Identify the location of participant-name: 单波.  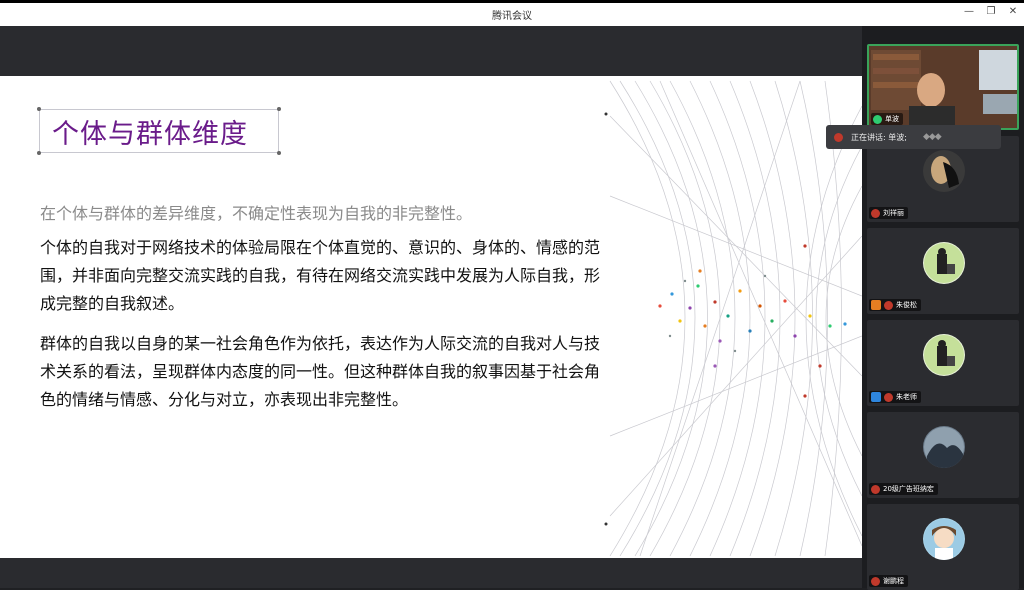
(892, 119).